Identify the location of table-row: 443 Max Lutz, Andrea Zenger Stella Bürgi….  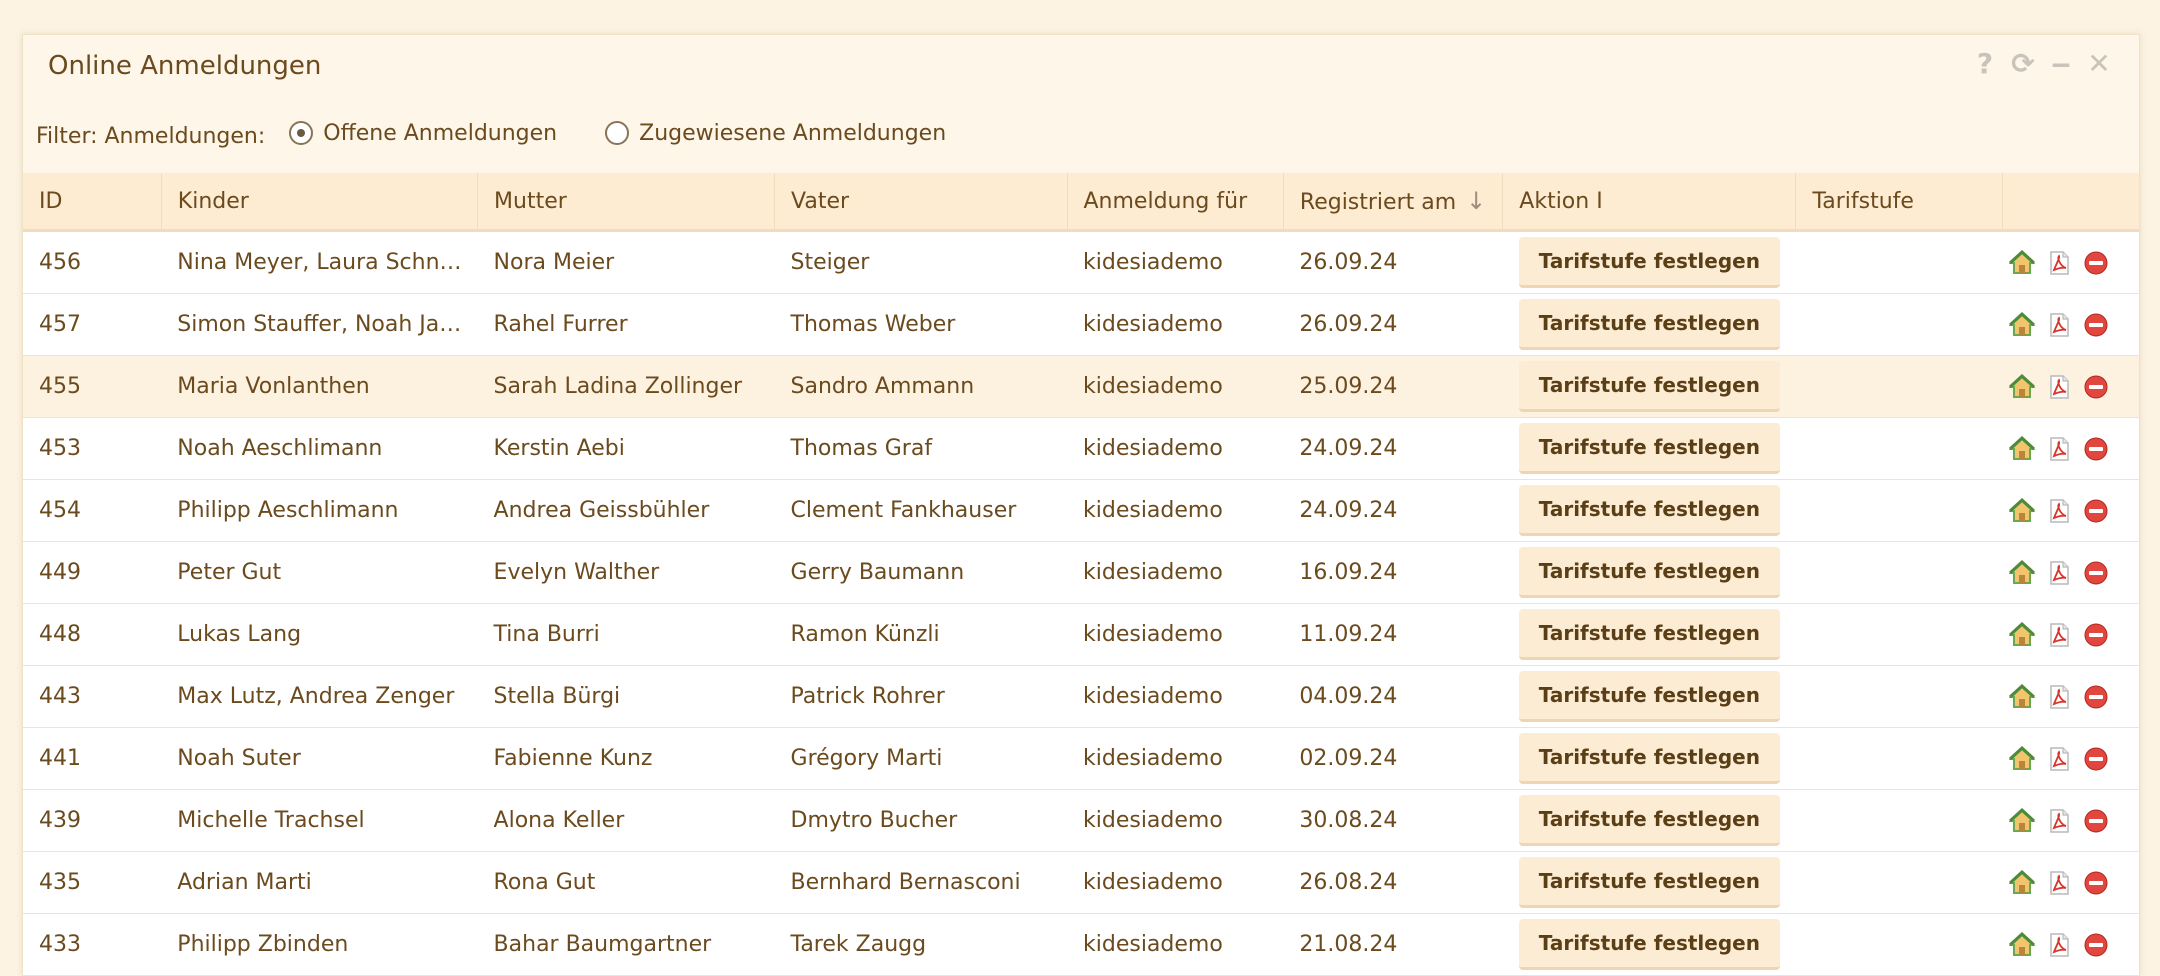
(1081, 696).